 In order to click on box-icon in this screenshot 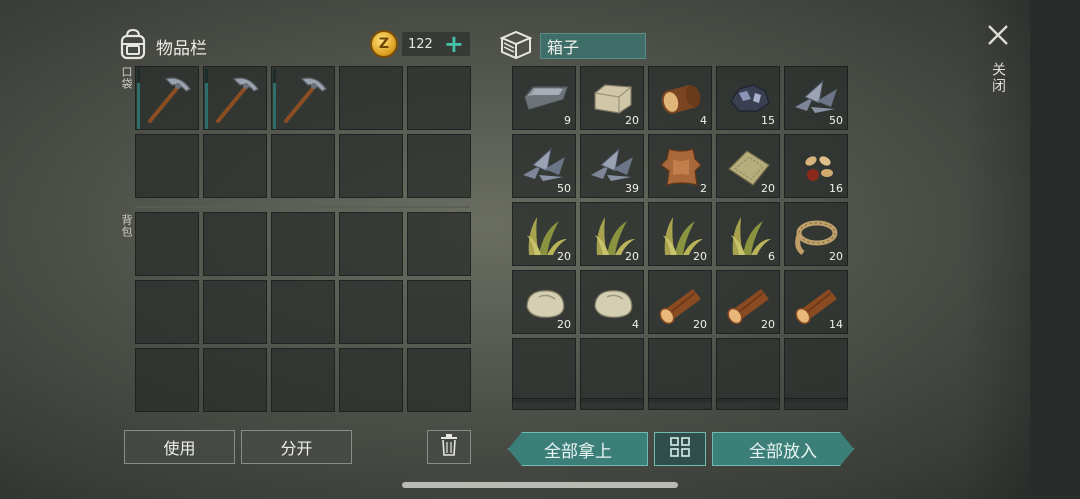, I will do `click(516, 46)`.